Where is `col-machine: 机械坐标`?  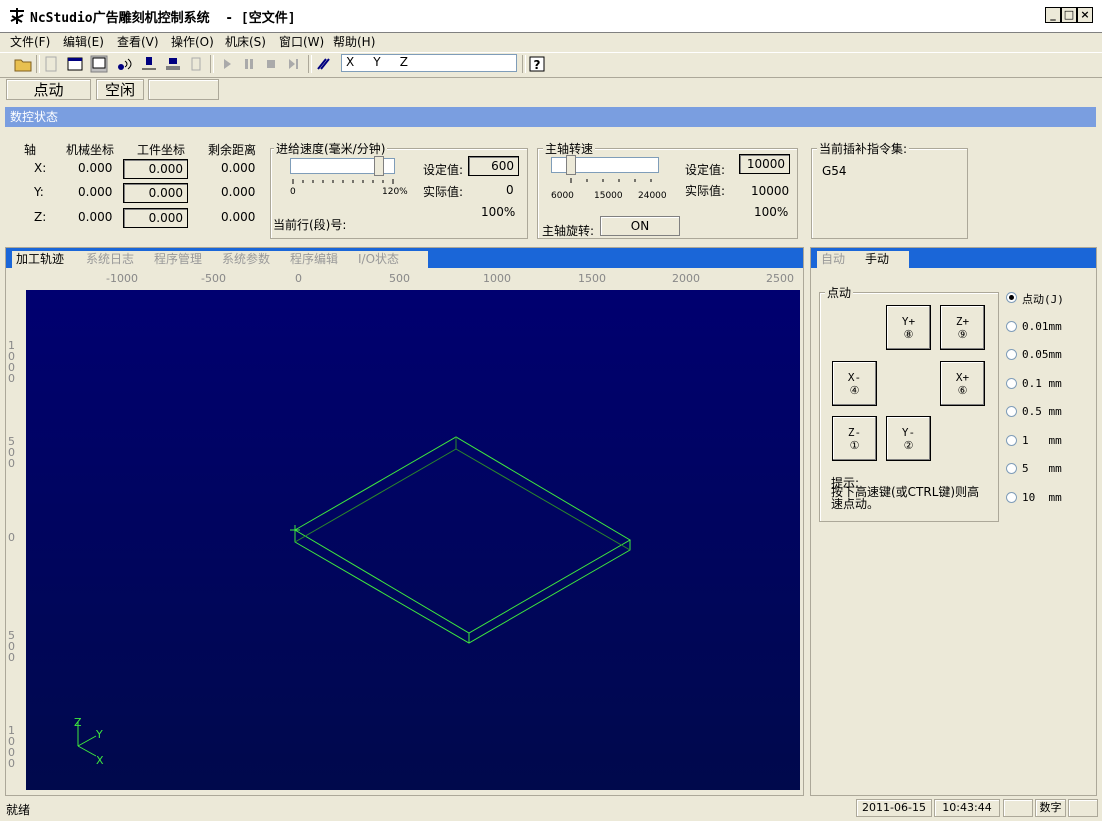
col-machine: 机械坐标 is located at coordinates (90, 150).